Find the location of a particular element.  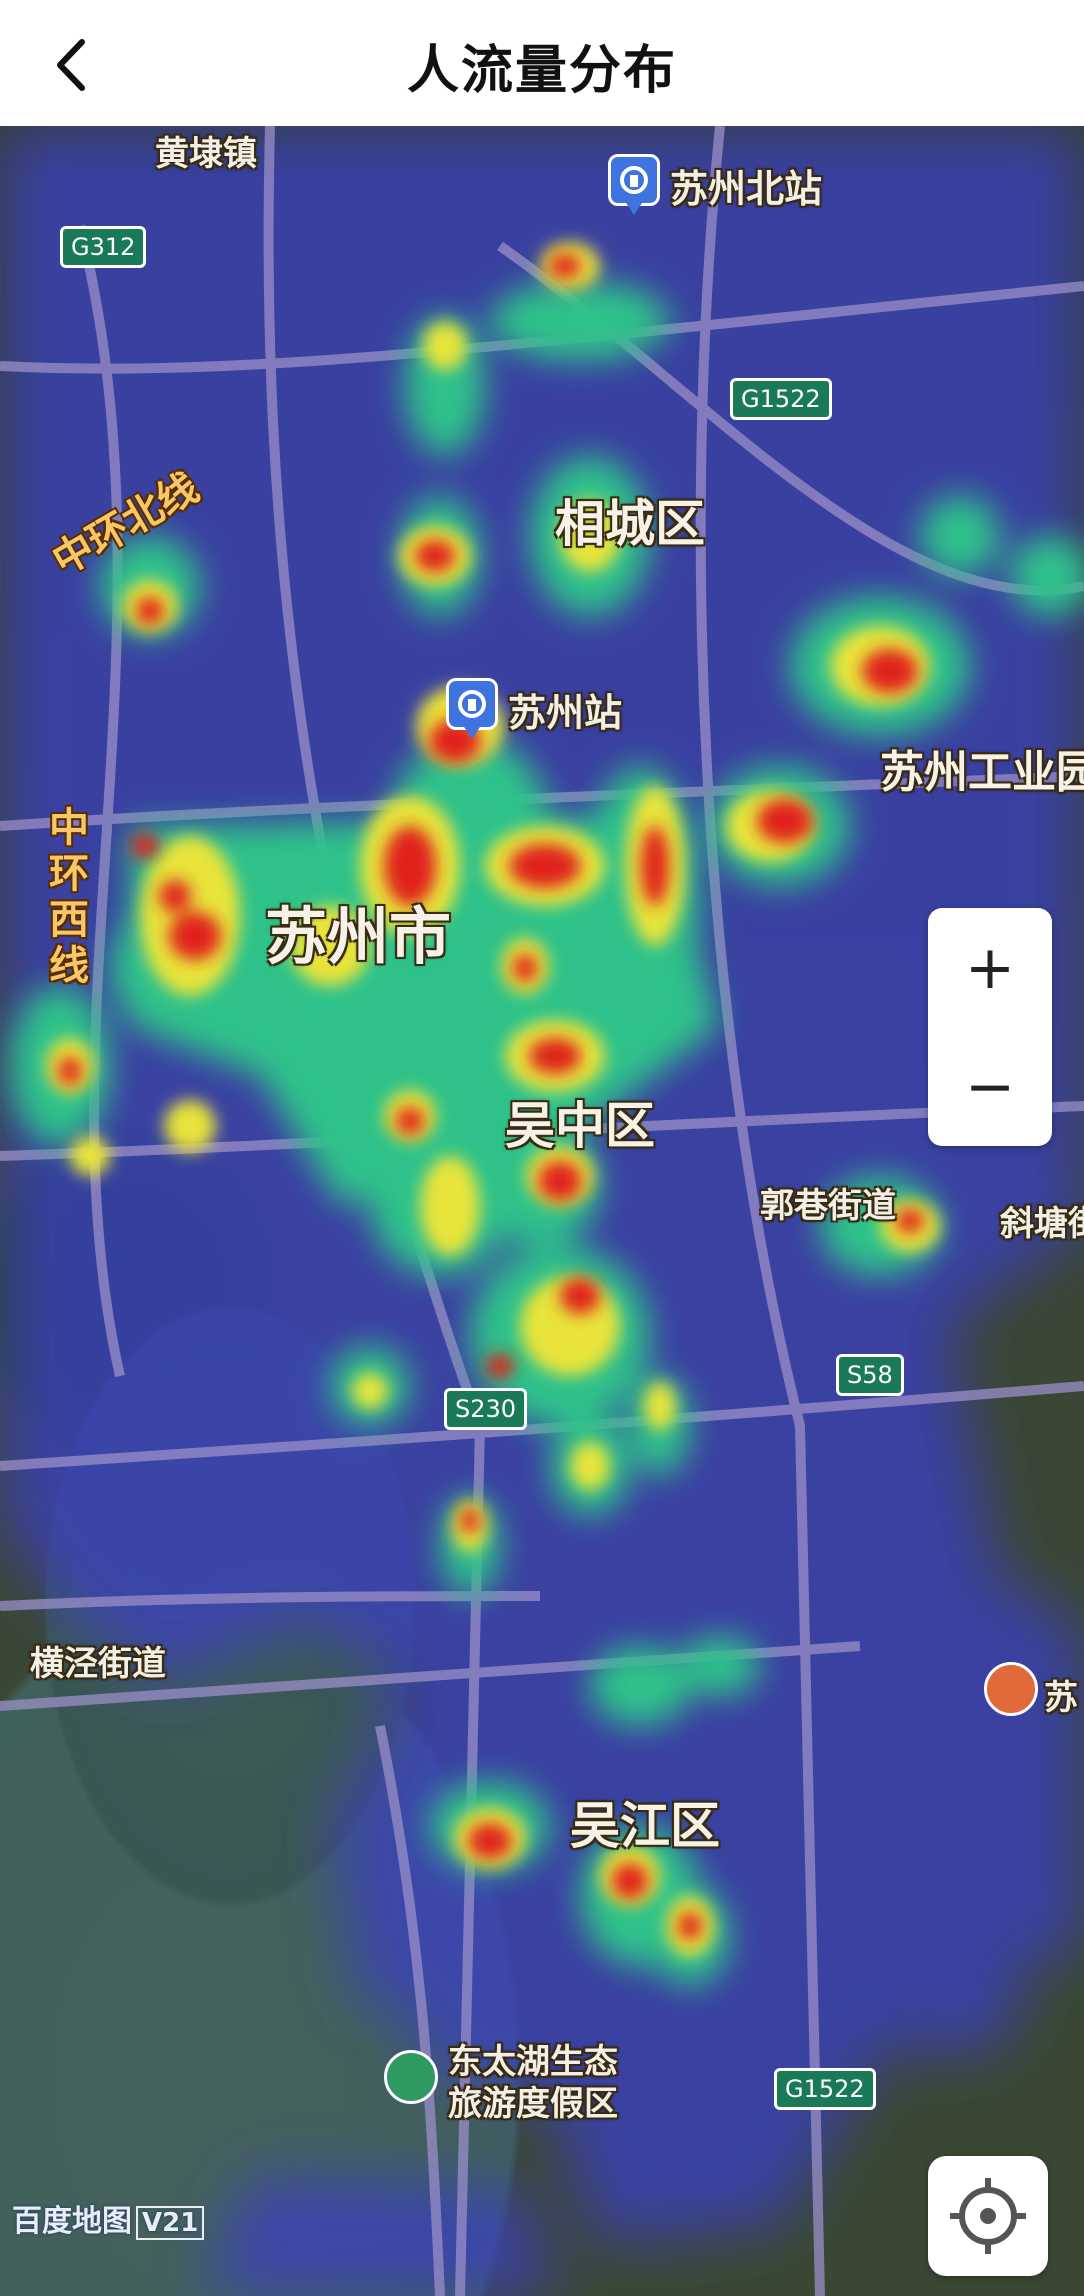

zoom-control: + − is located at coordinates (990, 1027).